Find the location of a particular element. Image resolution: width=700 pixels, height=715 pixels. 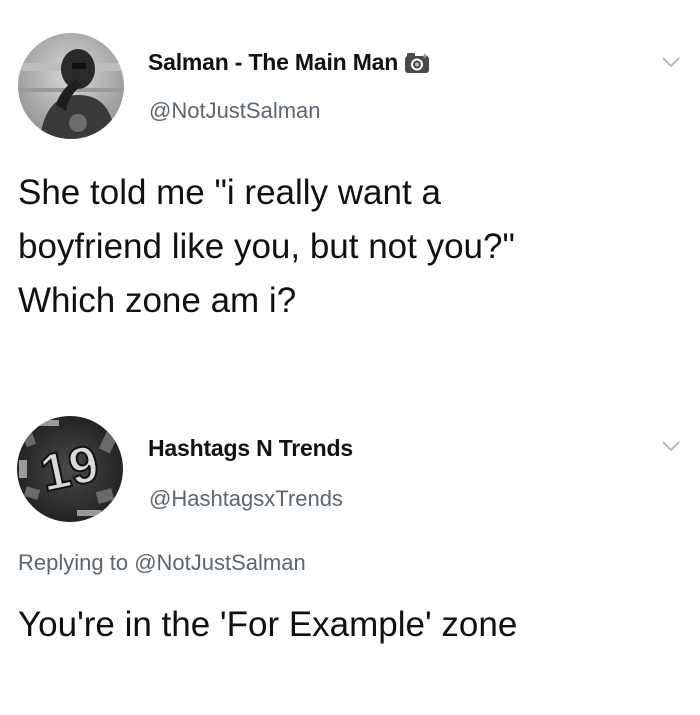

avatar-number: 19 is located at coordinates (69, 469).